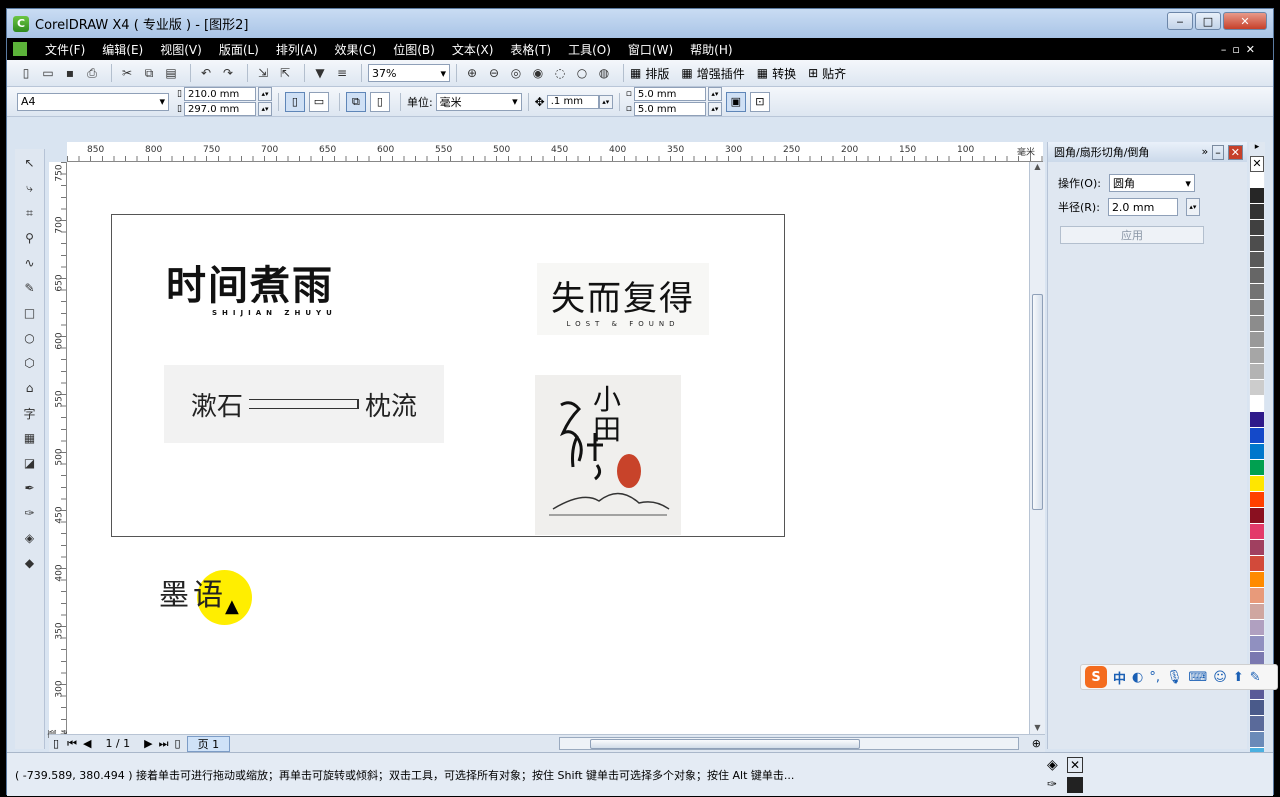  What do you see at coordinates (30, 463) in the screenshot?
I see `interactive-blend-tool-icon: ◪` at bounding box center [30, 463].